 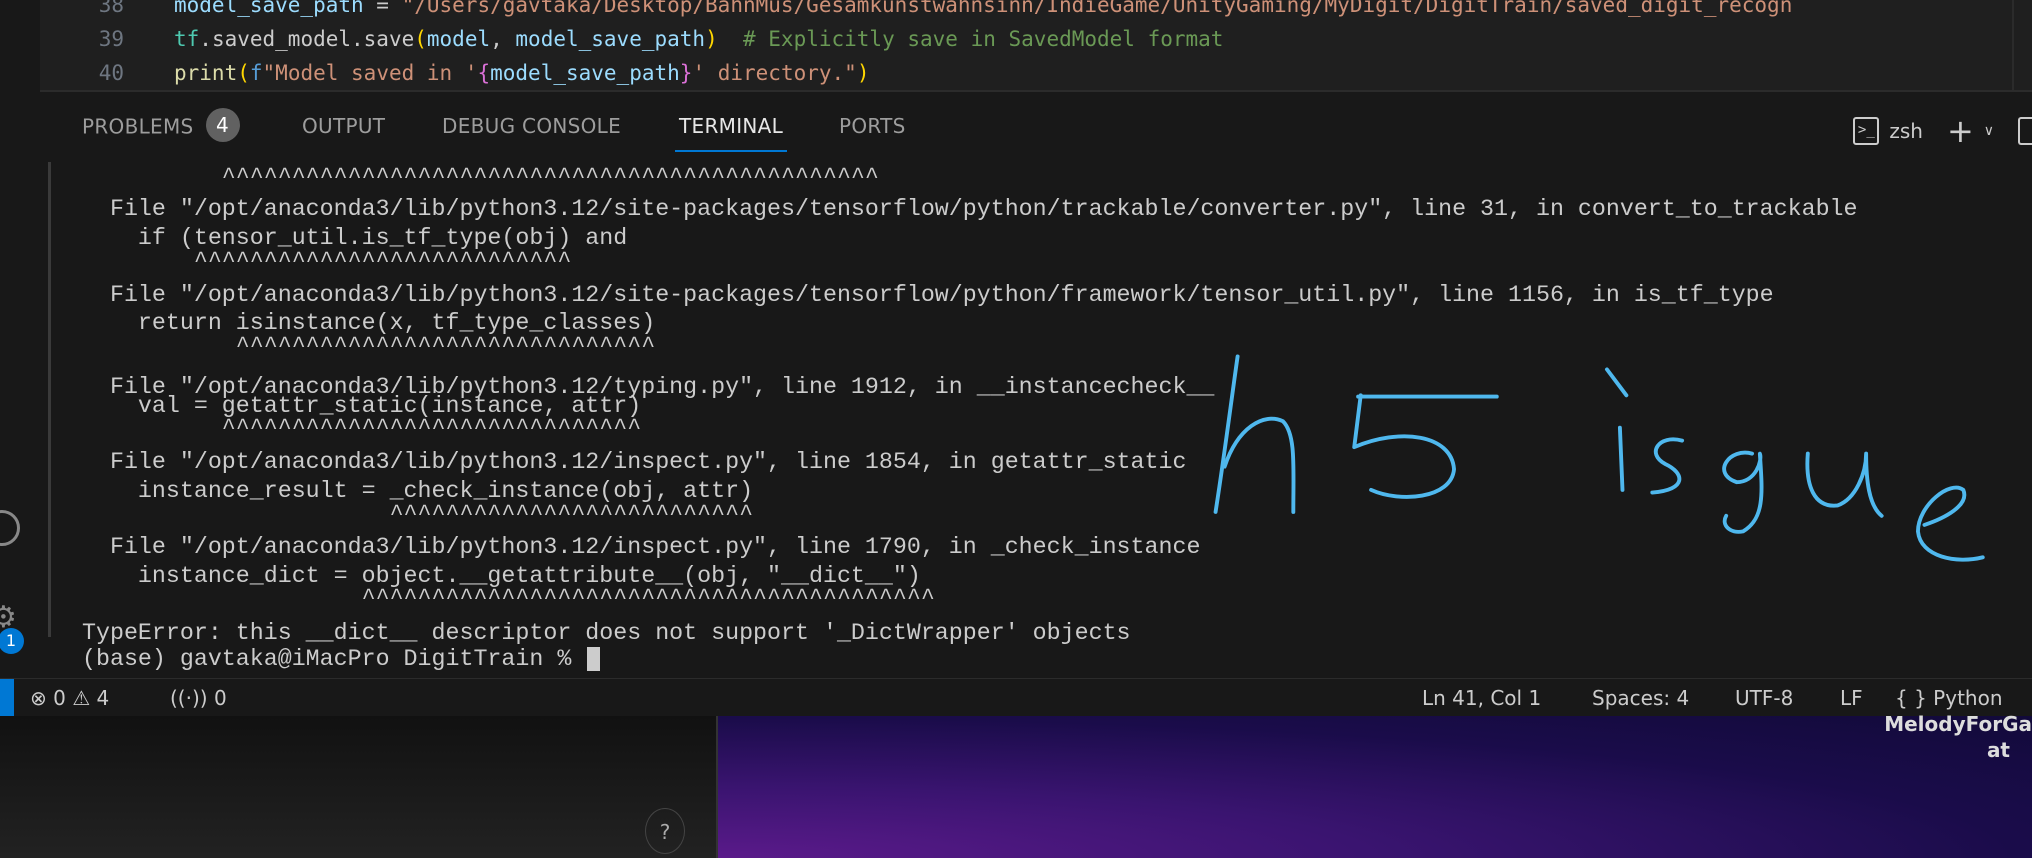 What do you see at coordinates (38, 698) in the screenshot?
I see `error-icon: ⊗` at bounding box center [38, 698].